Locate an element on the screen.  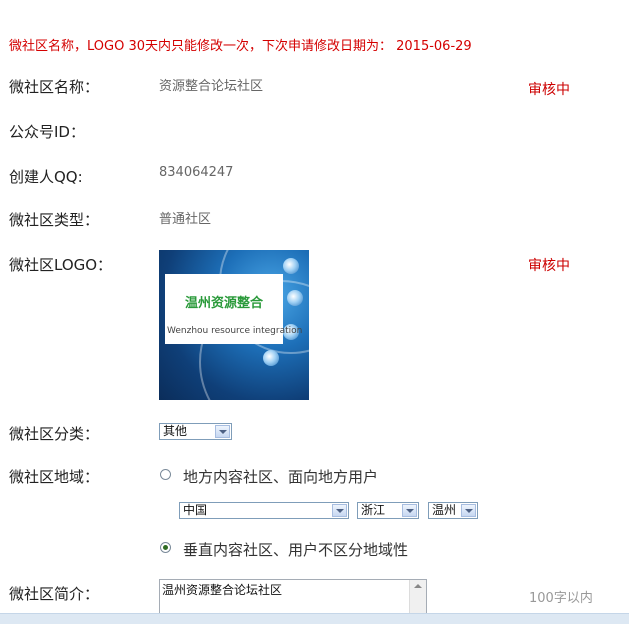
province-select: 浙江 is located at coordinates (388, 510).